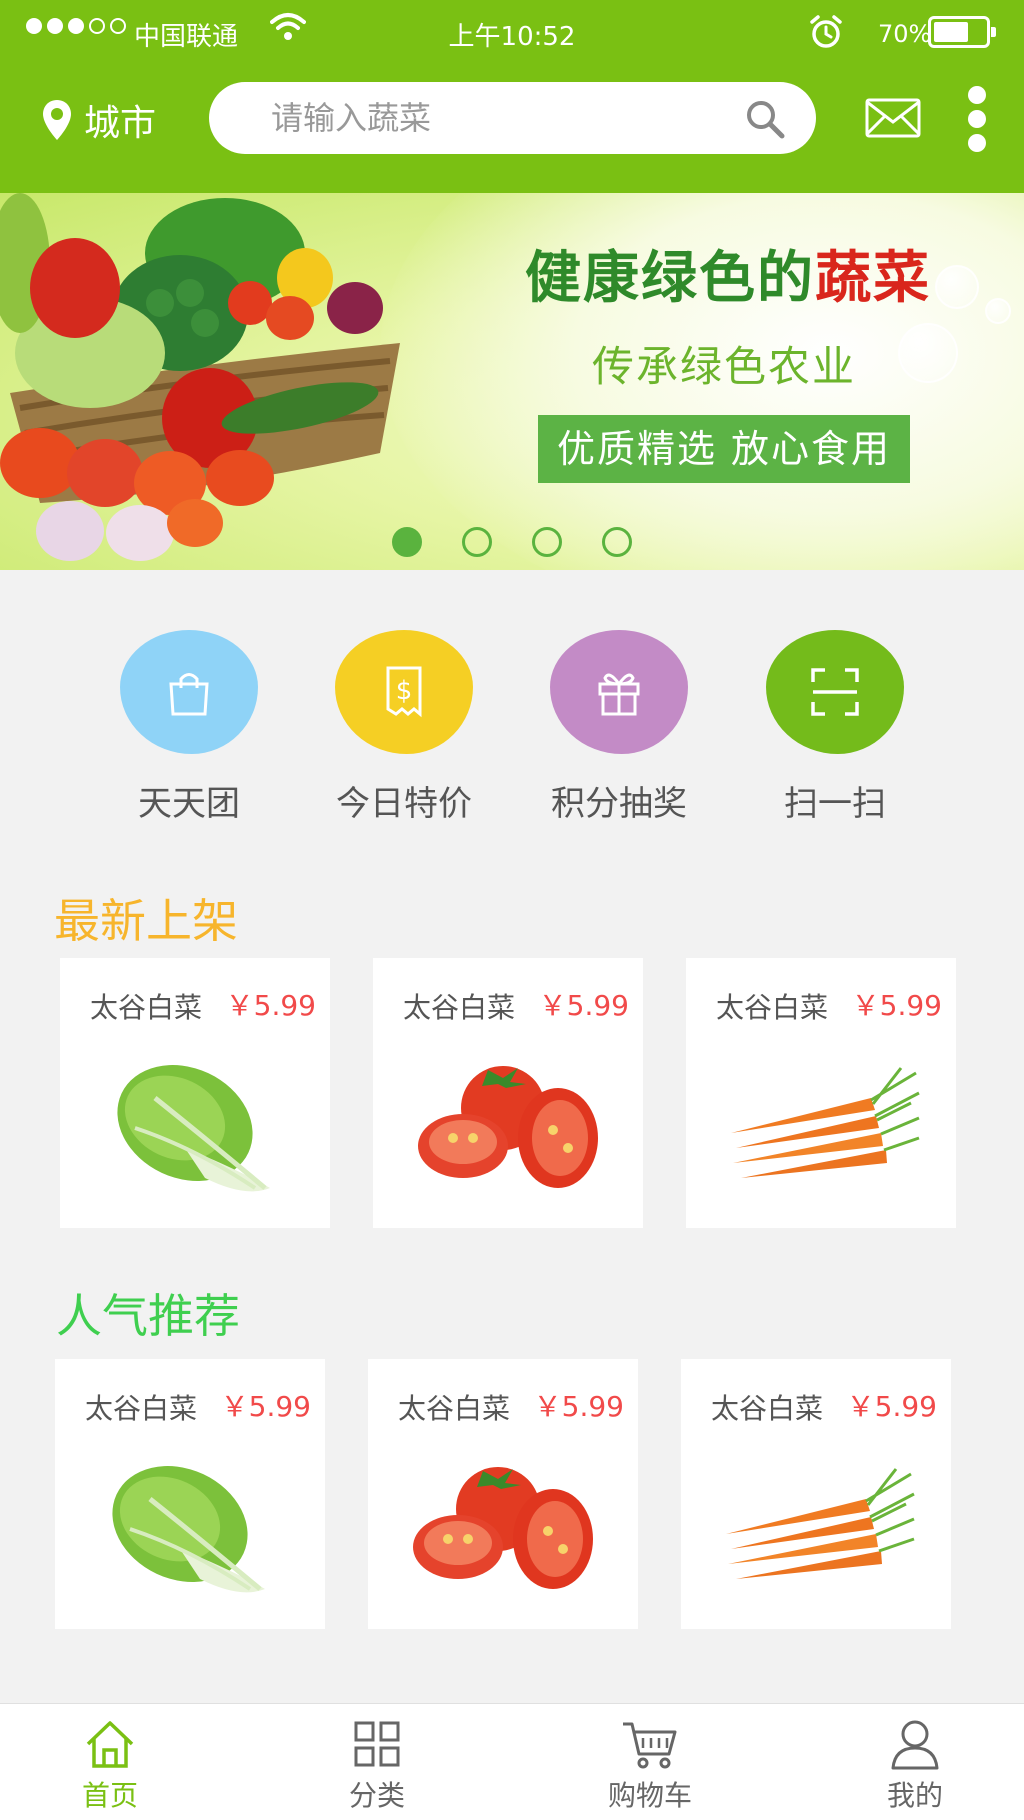 This screenshot has width=1024, height=1820. Describe the element at coordinates (835, 692) in the screenshot. I see `scan-icon` at that location.